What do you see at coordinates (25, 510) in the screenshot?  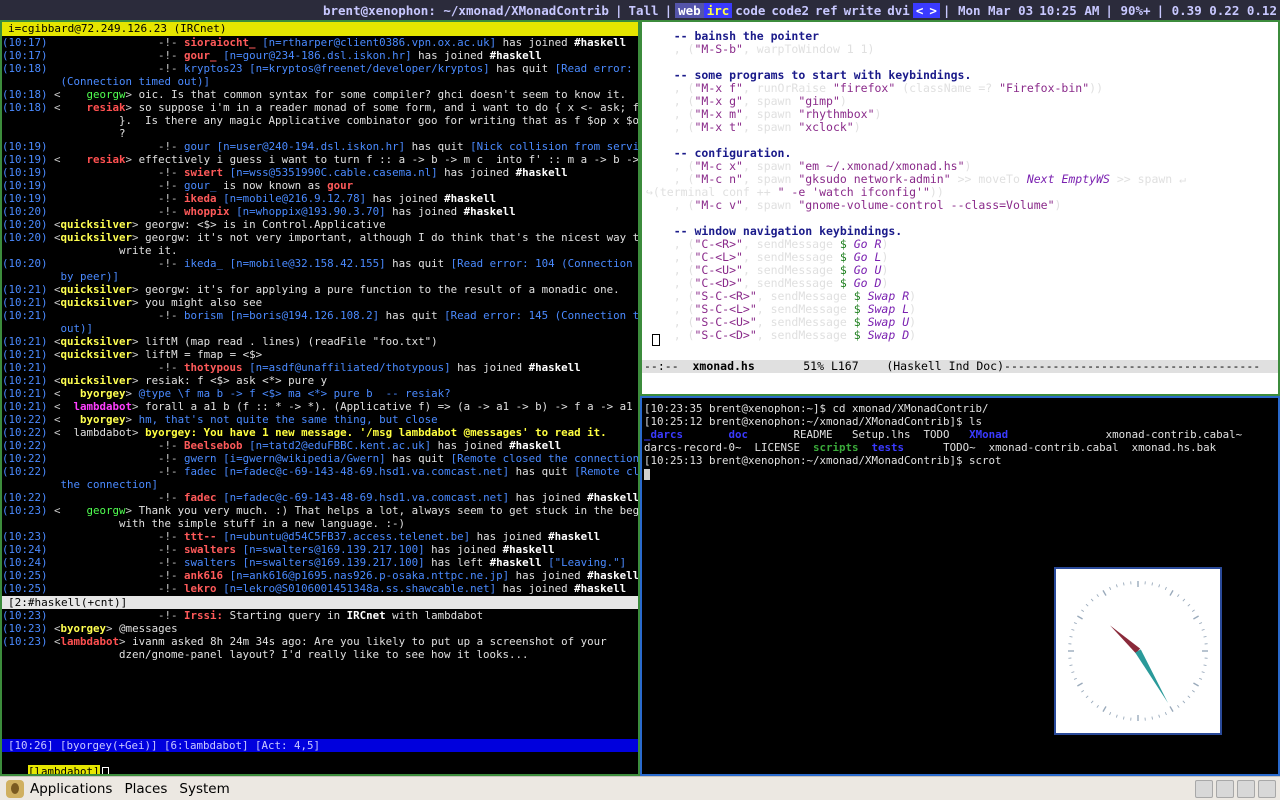 I see `irc-line-segment: (10:23)` at bounding box center [25, 510].